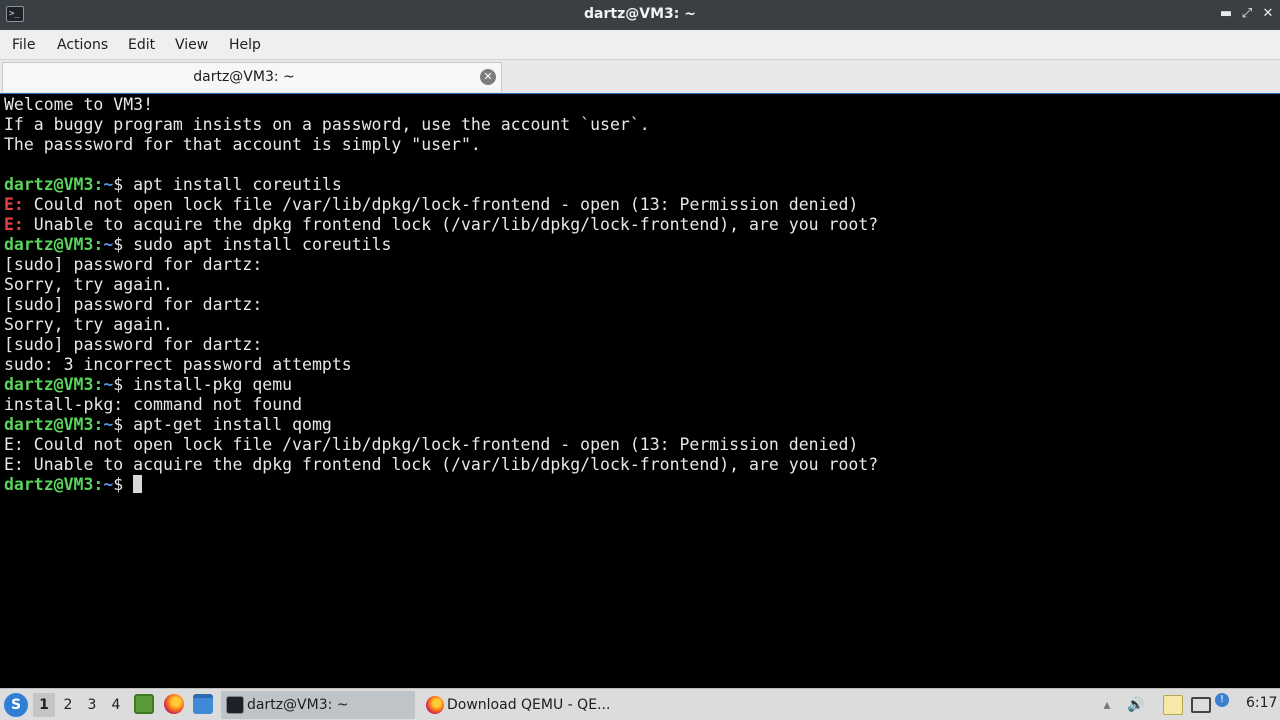 This screenshot has width=1280, height=720. I want to click on tab-bar: dartz@VM3: ~ ✕, so click(640, 76).